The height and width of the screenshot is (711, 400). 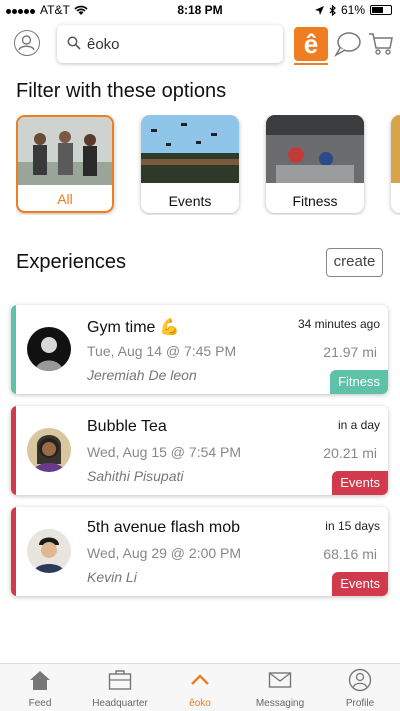 I want to click on experience-relative-time: 34 minutes ago, so click(x=338, y=324).